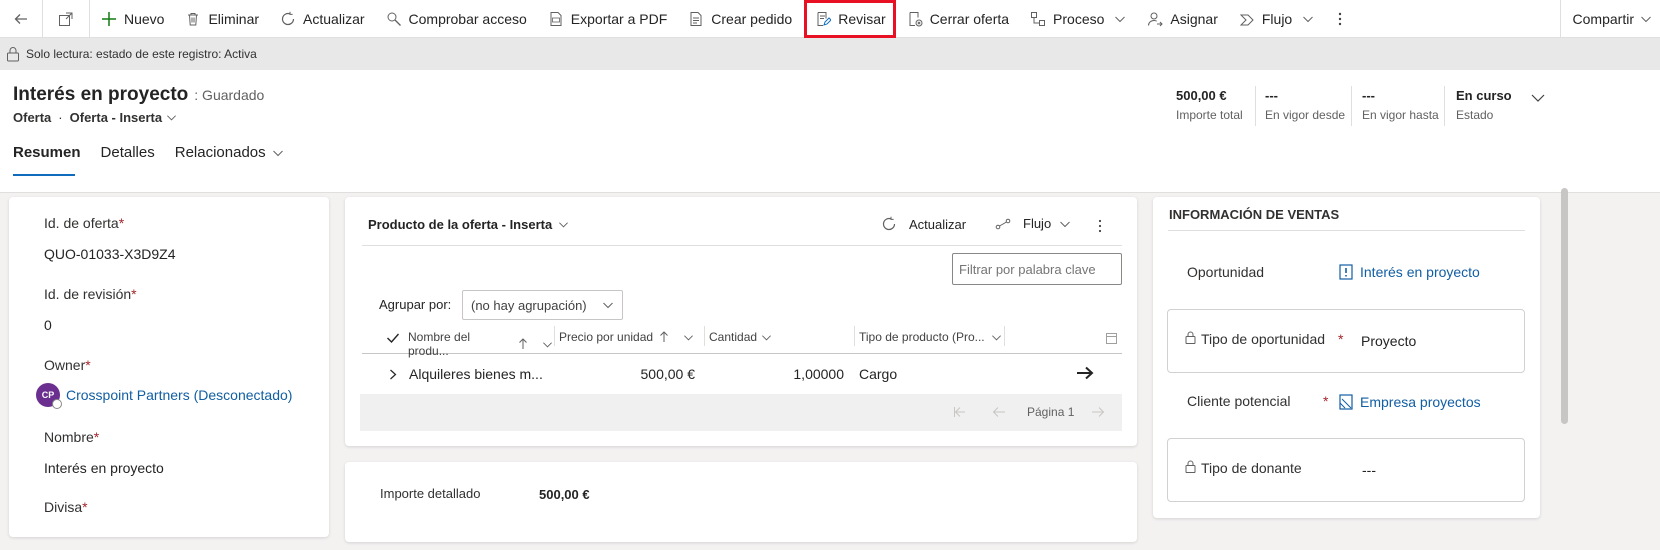 This screenshot has height=550, width=1660. I want to click on flow-icon, so click(1247, 19).